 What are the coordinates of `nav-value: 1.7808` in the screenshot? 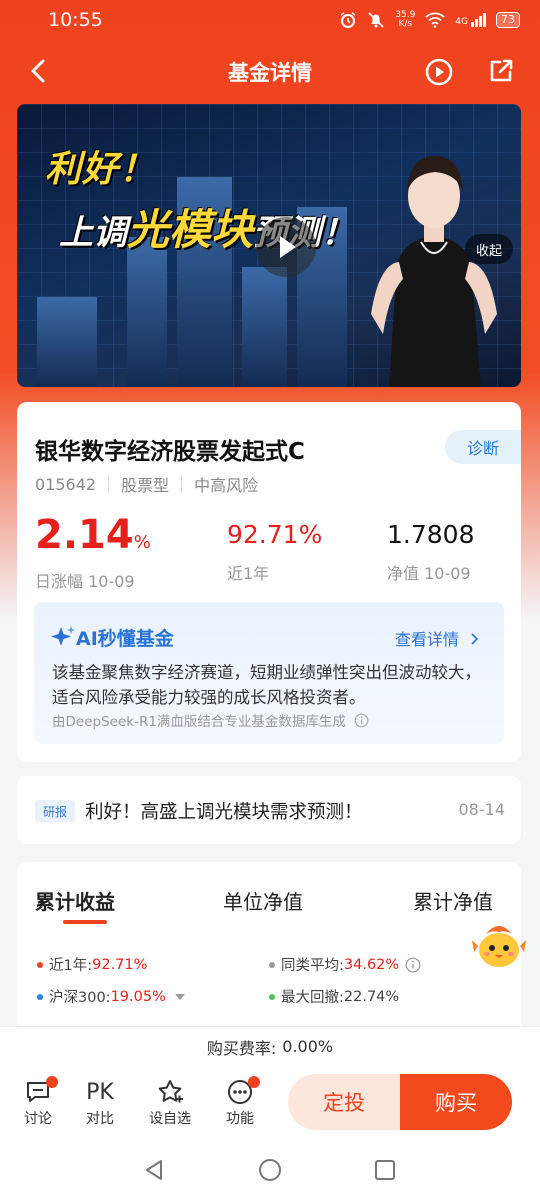 It's located at (431, 534).